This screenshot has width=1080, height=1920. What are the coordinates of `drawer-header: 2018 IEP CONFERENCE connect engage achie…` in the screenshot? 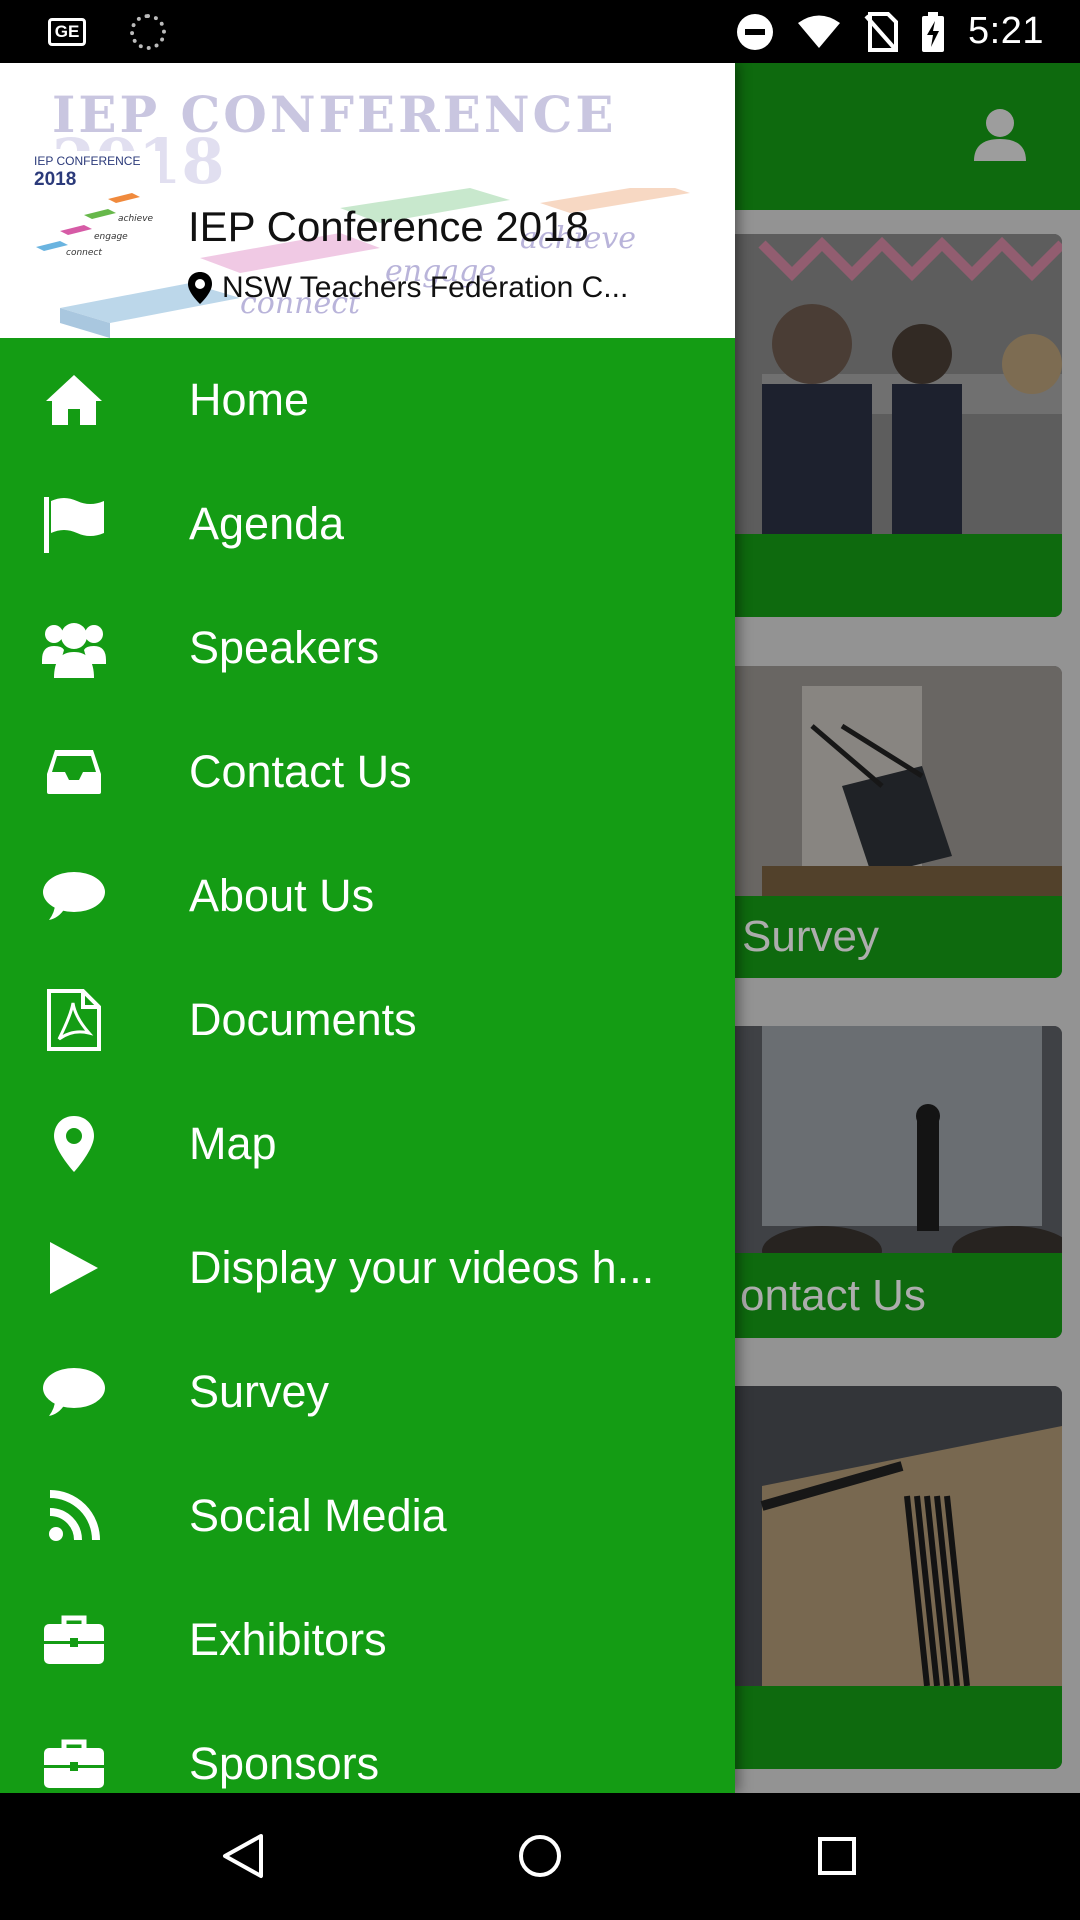 It's located at (367, 200).